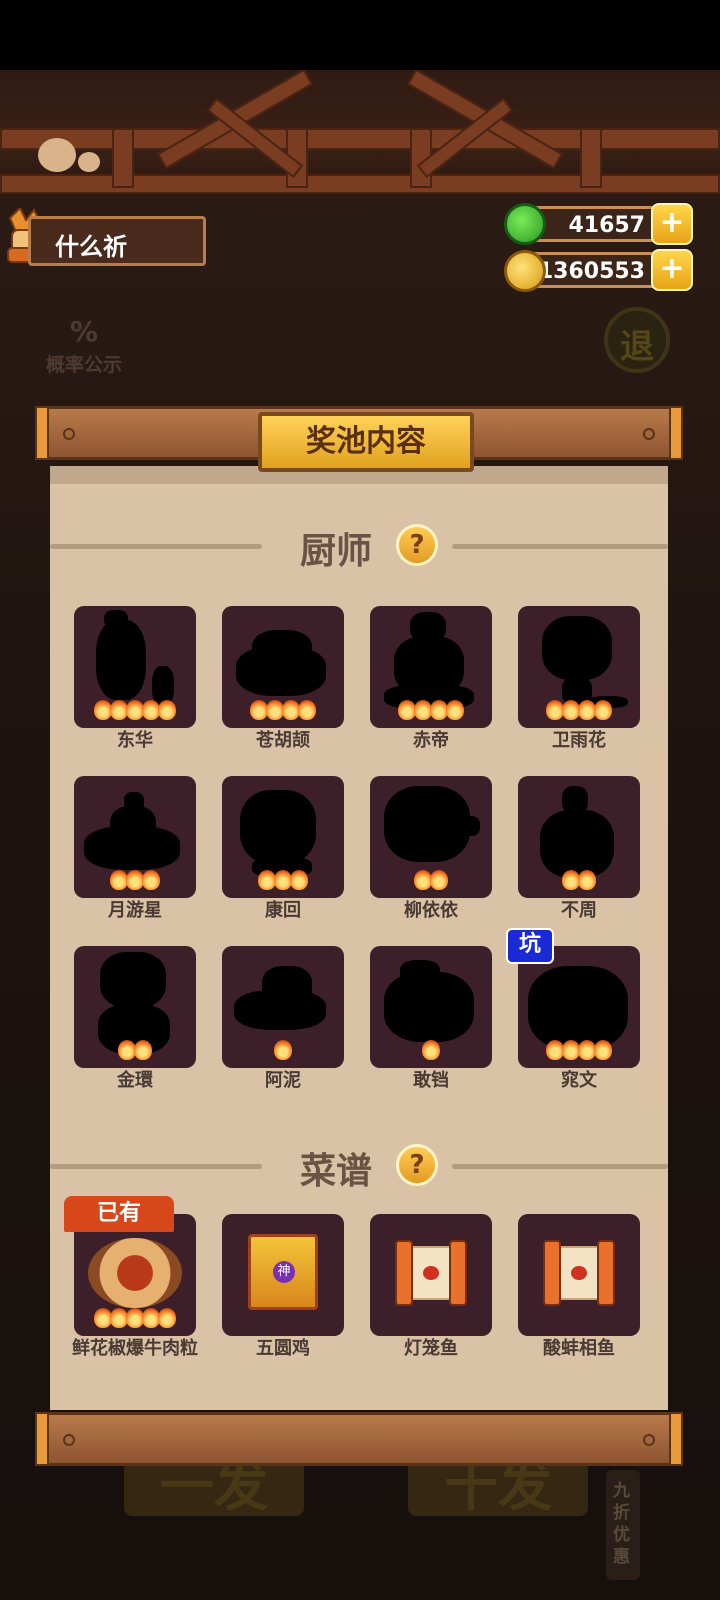 The image size is (720, 1600). Describe the element at coordinates (431, 1080) in the screenshot. I see `chef-name: 敢铛` at that location.